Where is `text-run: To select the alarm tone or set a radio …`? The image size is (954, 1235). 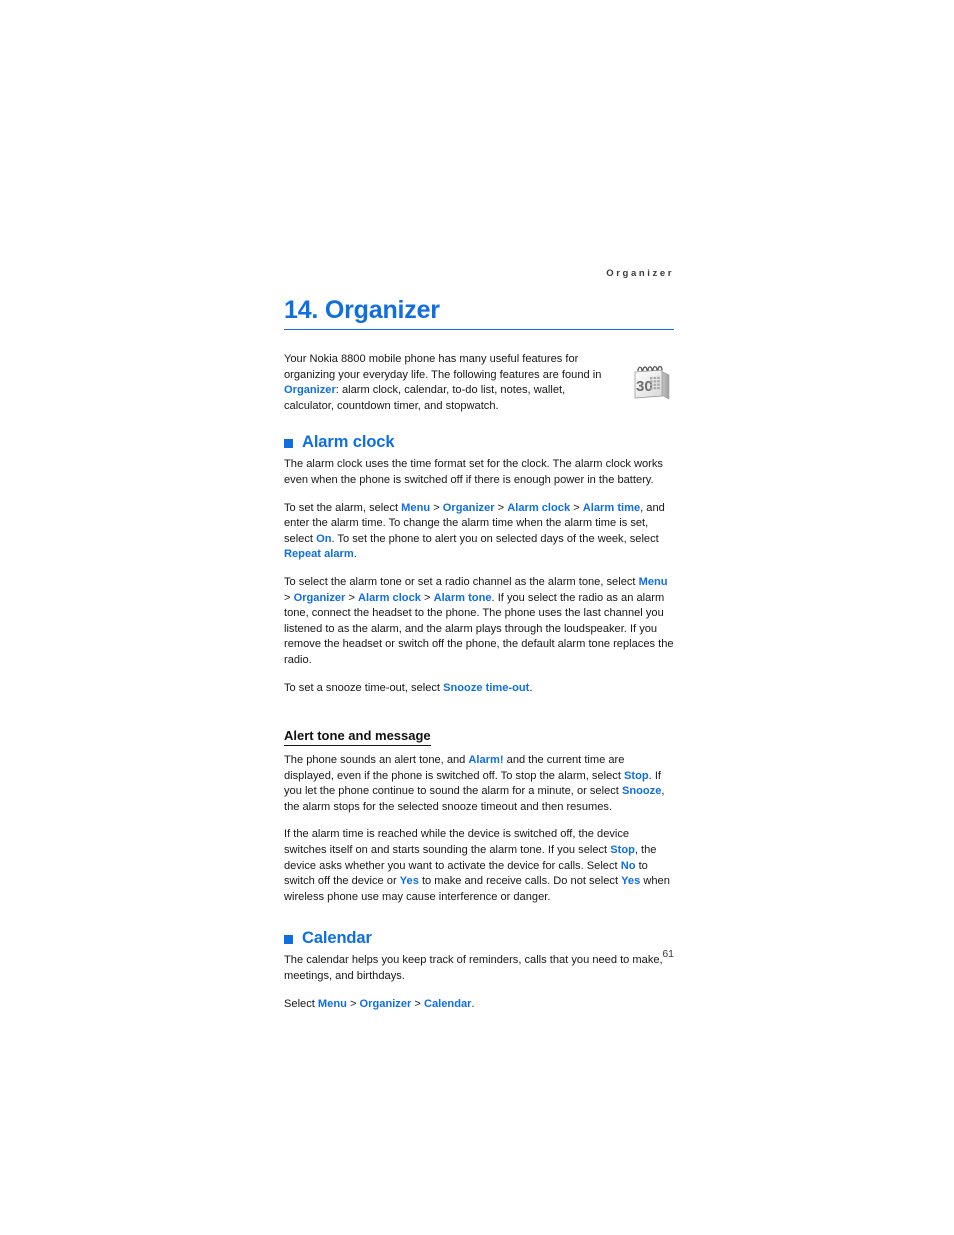 text-run: To select the alarm tone or set a radio … is located at coordinates (461, 581).